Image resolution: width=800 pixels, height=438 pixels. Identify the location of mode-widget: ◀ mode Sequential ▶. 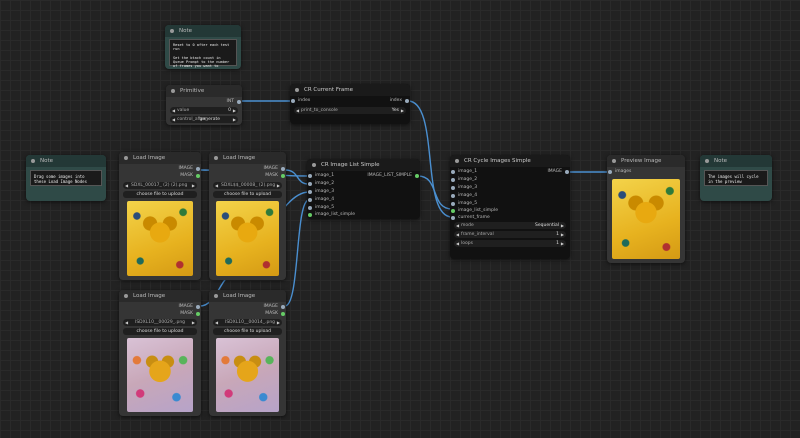
(510, 225).